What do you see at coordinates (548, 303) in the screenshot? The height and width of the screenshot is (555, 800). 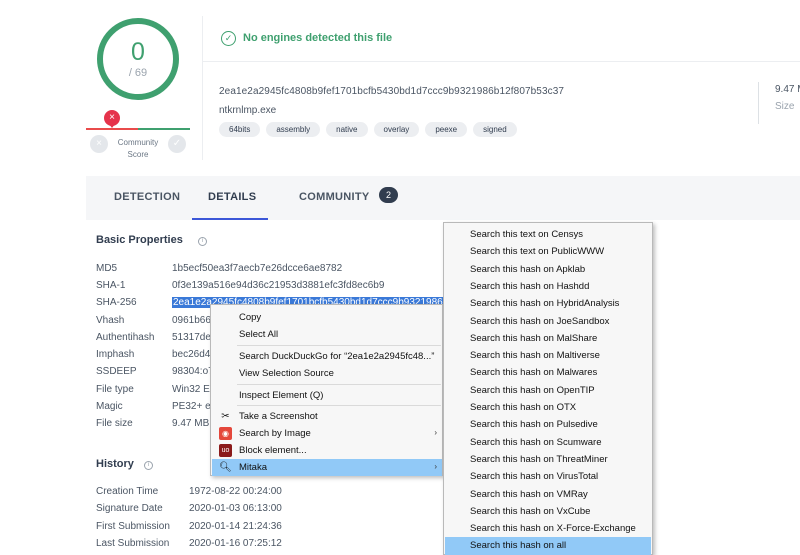 I see `submenu-item: Search this hash on HybridAnalysis` at bounding box center [548, 303].